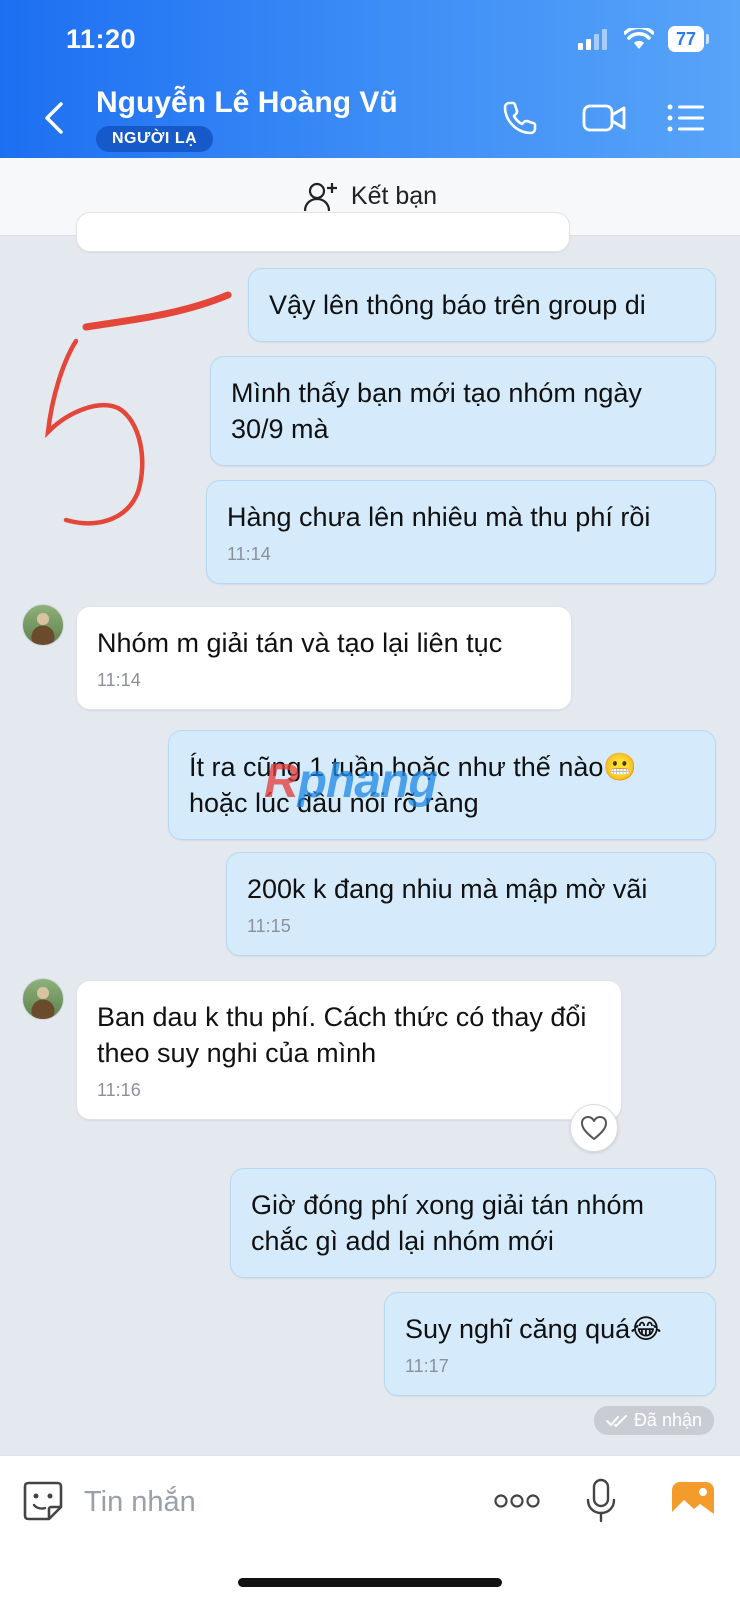 The image size is (740, 1600). I want to click on photo-gallery-icon, so click(693, 1501).